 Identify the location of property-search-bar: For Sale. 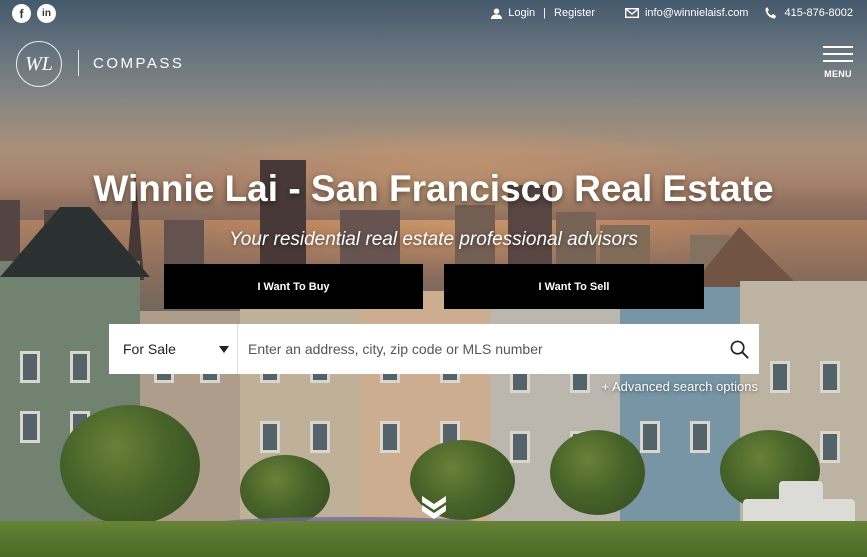
(434, 349).